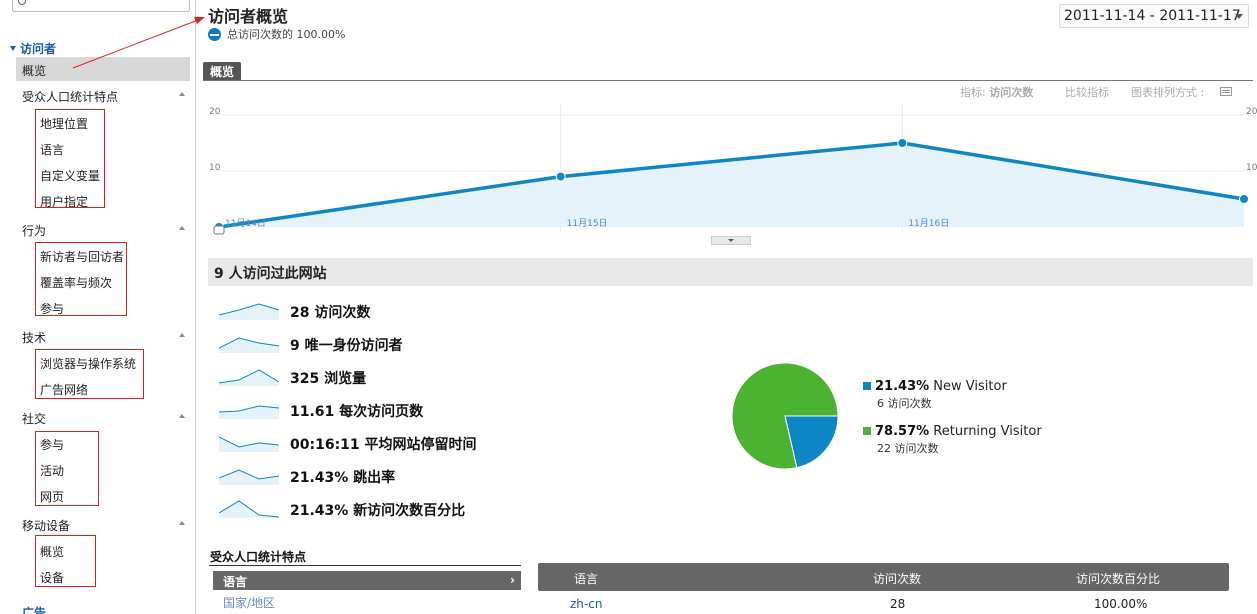 This screenshot has width=1257, height=614. What do you see at coordinates (731, 240) in the screenshot?
I see `chart-collapse-handle` at bounding box center [731, 240].